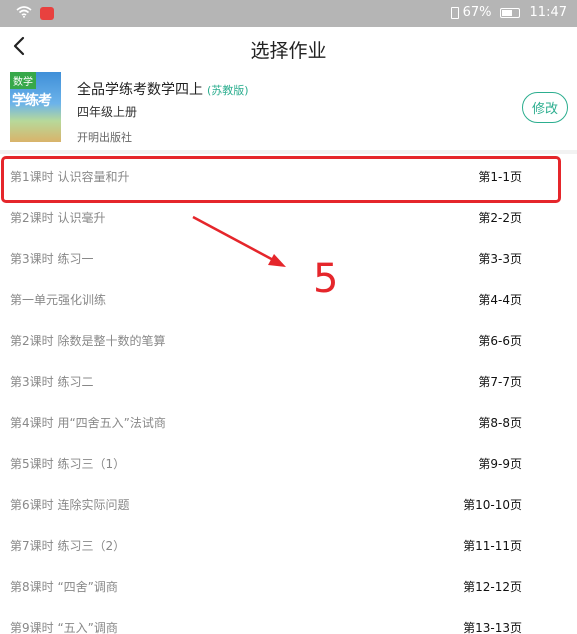  Describe the element at coordinates (140, 90) in the screenshot. I see `book-title-text: 全品学练考数学四上` at that location.